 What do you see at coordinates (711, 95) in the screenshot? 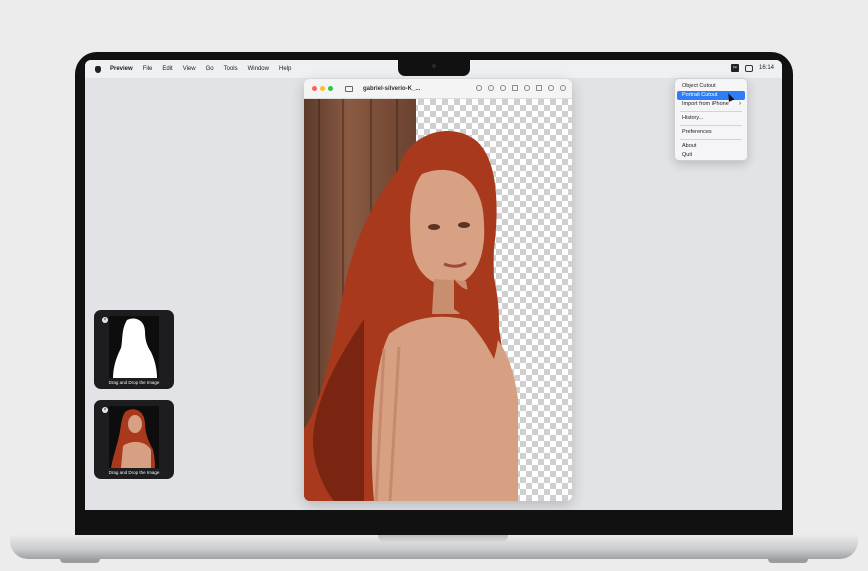
I see `menu-item-portrait-cutout: Portrait Cutout` at bounding box center [711, 95].